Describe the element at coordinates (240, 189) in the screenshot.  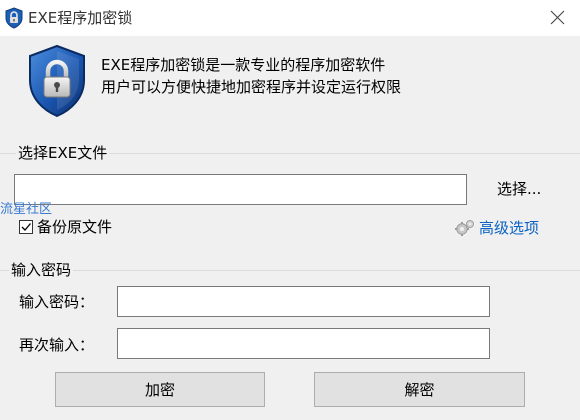
I see `file-path-input` at that location.